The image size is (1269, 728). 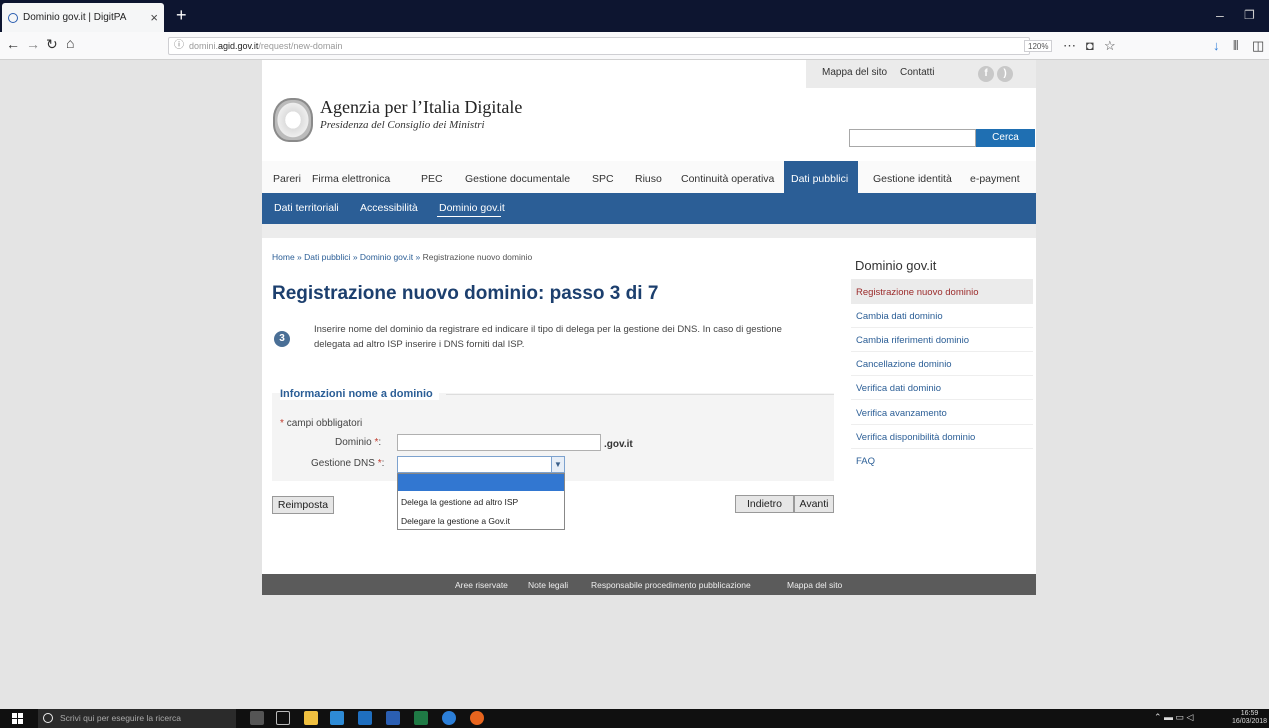 What do you see at coordinates (904, 364) in the screenshot?
I see `sidebar-item-cancellazione: Cancellazione dominio` at bounding box center [904, 364].